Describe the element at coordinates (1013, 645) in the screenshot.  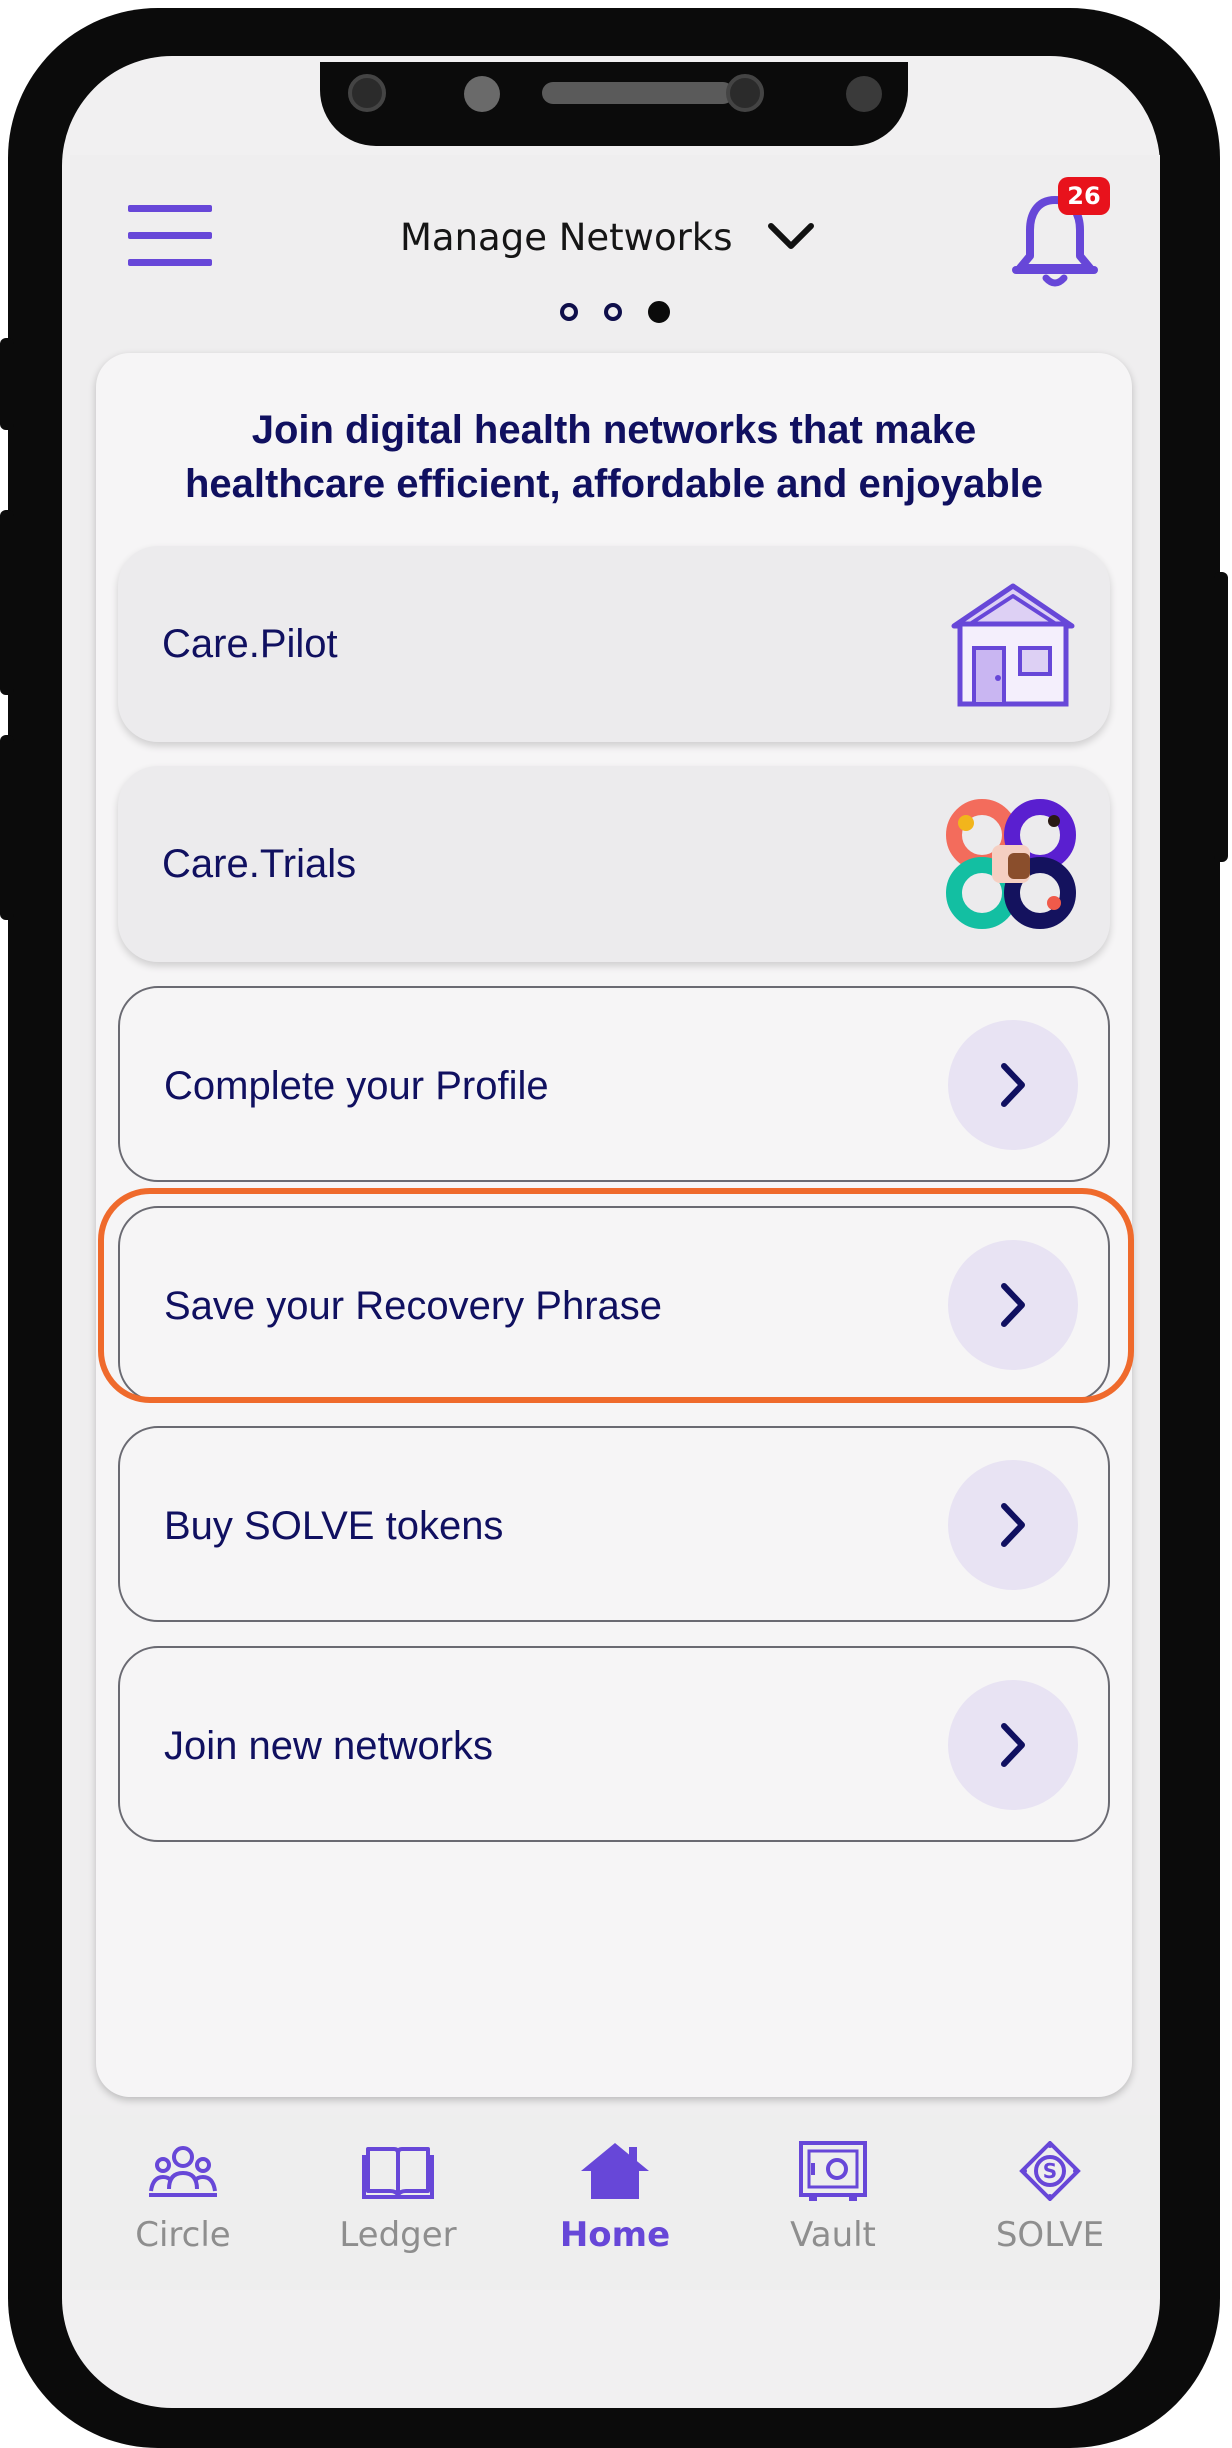
I see `house-icon` at that location.